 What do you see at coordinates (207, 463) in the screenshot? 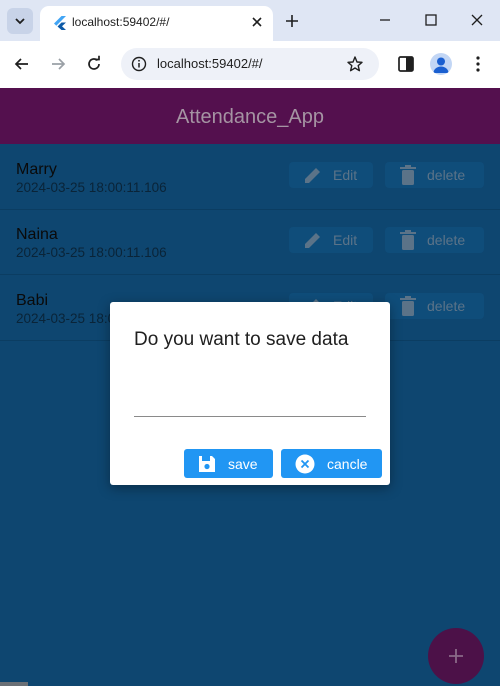
I see `save-icon` at bounding box center [207, 463].